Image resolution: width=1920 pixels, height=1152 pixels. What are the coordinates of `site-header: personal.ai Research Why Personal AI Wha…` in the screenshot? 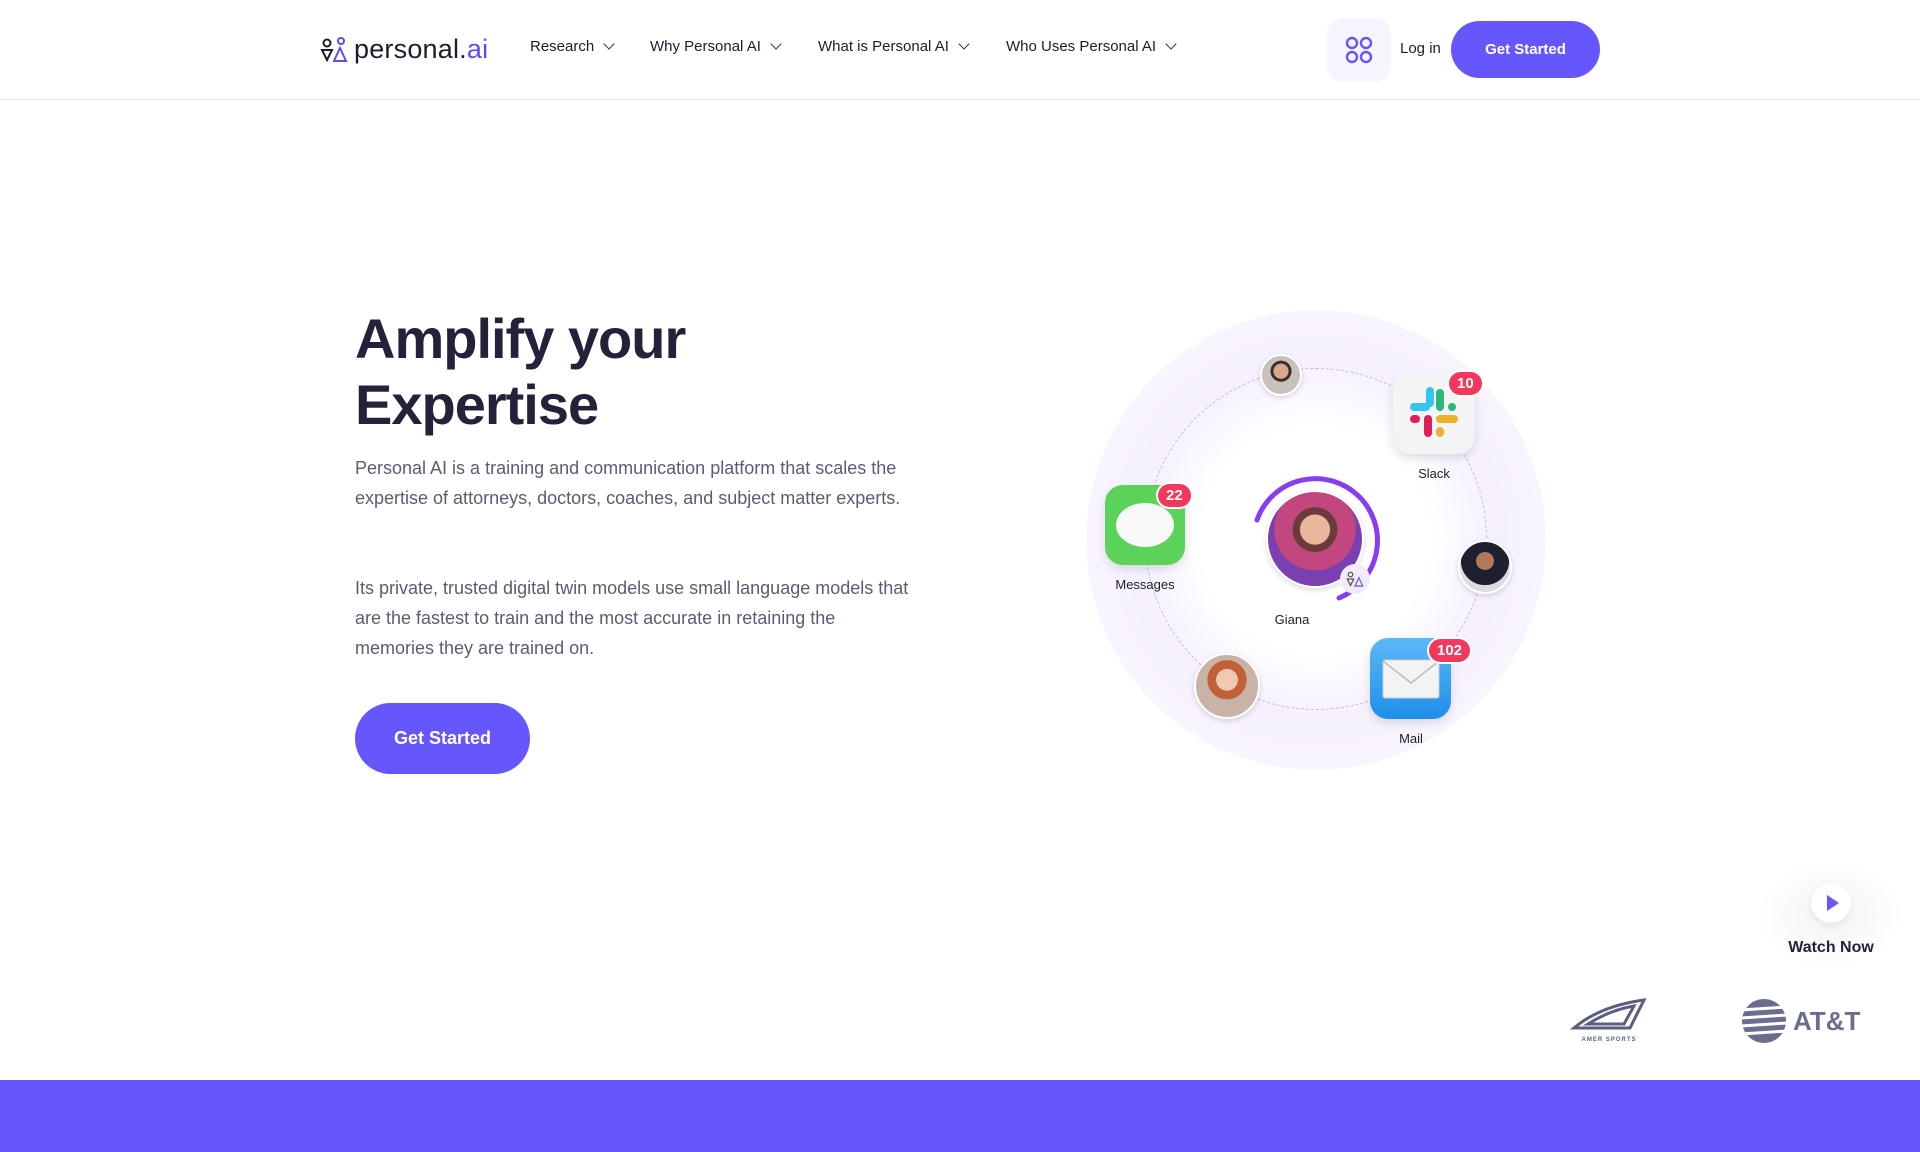 It's located at (960, 50).